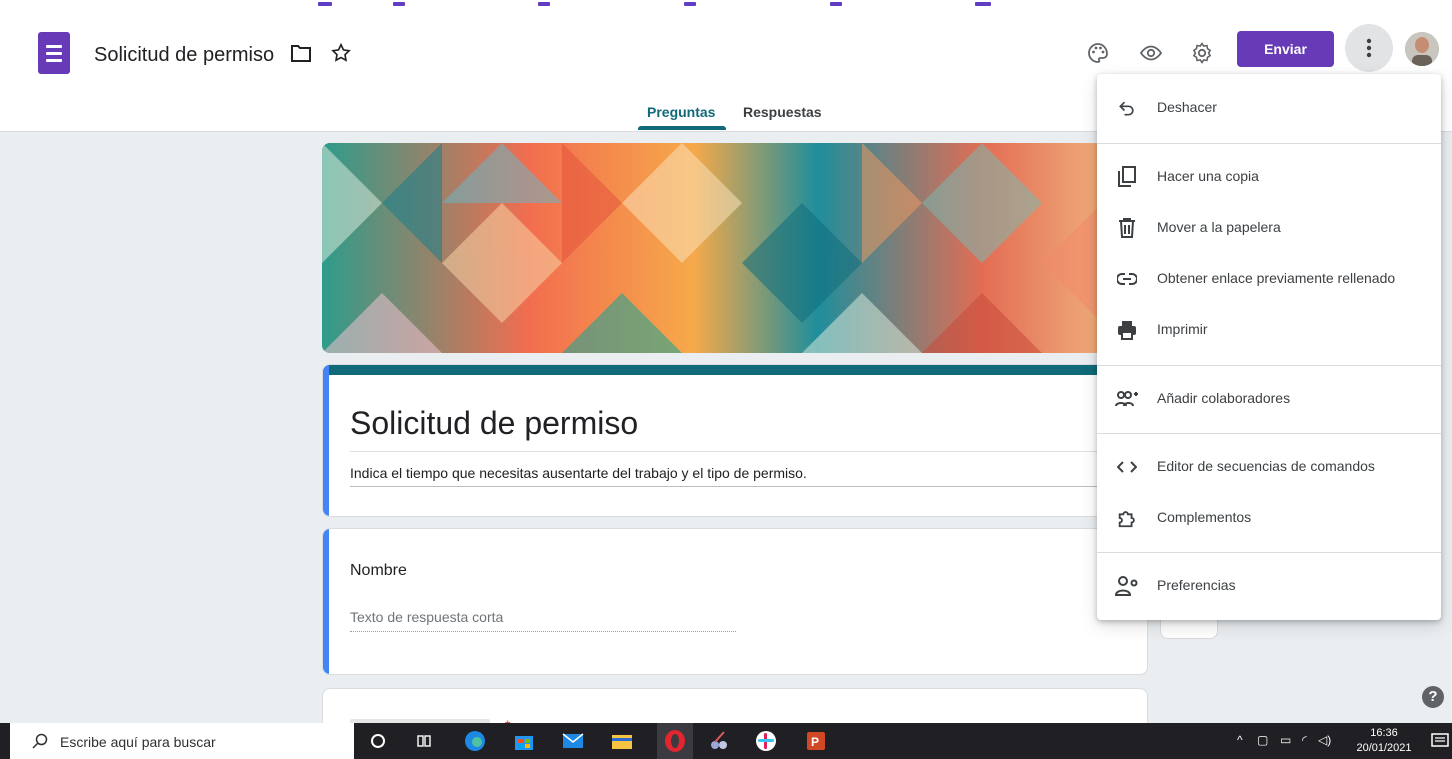 The image size is (1452, 759). What do you see at coordinates (1127, 228) in the screenshot?
I see `trash-icon` at bounding box center [1127, 228].